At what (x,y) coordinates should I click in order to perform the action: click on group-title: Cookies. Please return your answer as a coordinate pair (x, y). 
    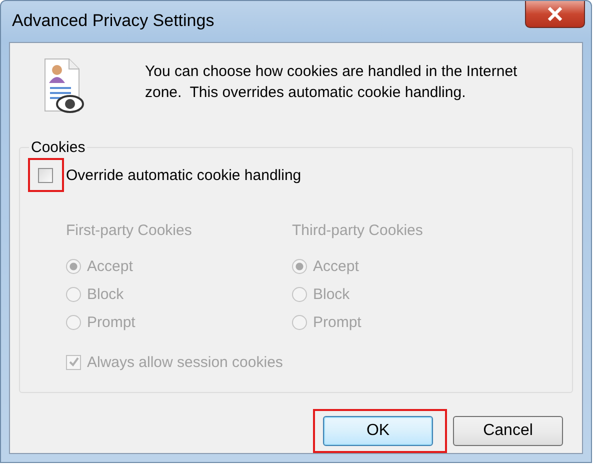
    Looking at the image, I should click on (58, 147).